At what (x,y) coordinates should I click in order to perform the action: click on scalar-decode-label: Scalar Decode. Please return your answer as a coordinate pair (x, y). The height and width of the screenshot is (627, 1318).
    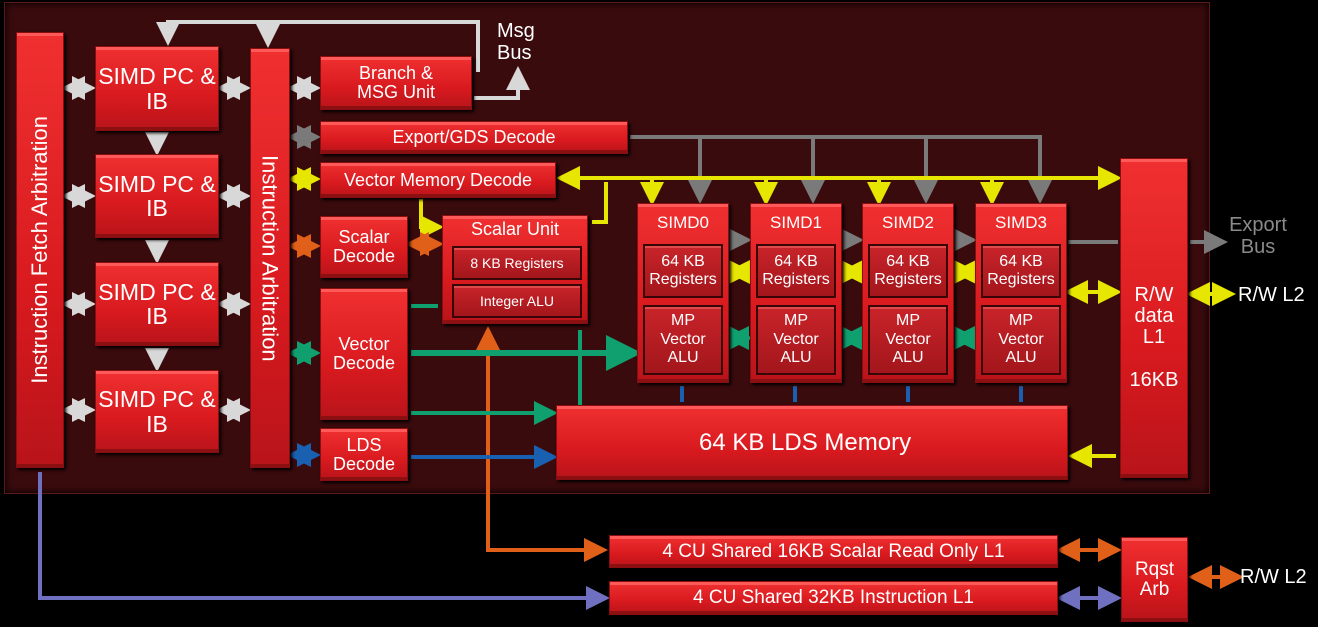
    Looking at the image, I should click on (364, 246).